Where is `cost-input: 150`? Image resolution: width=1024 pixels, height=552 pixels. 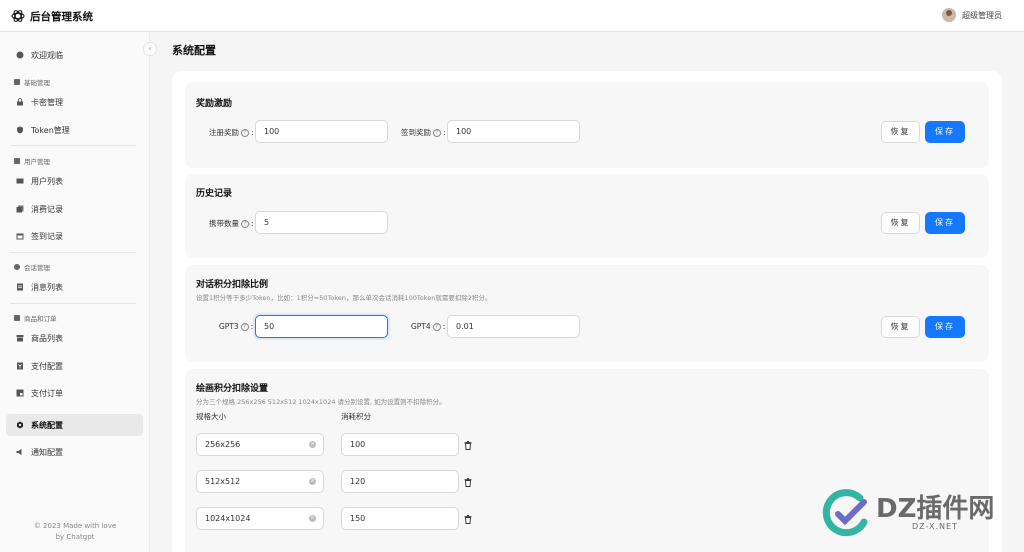 cost-input: 150 is located at coordinates (400, 518).